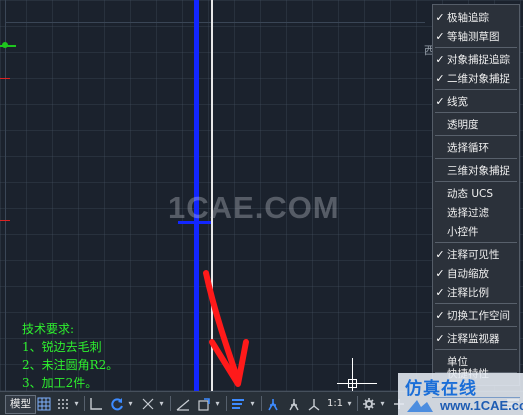 The image size is (523, 415). What do you see at coordinates (48, 329) in the screenshot?
I see `note-line: 技术要求:` at bounding box center [48, 329].